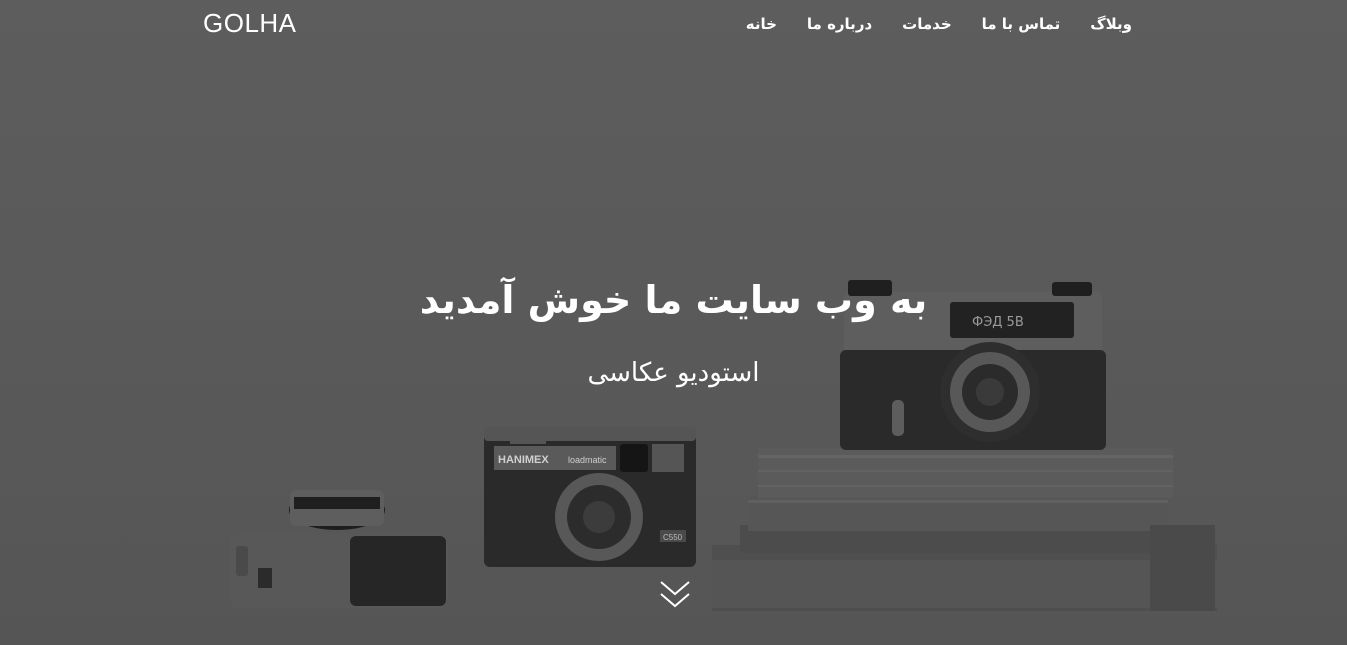 This screenshot has width=1347, height=645. I want to click on brand-logo: GOLHA, so click(250, 23).